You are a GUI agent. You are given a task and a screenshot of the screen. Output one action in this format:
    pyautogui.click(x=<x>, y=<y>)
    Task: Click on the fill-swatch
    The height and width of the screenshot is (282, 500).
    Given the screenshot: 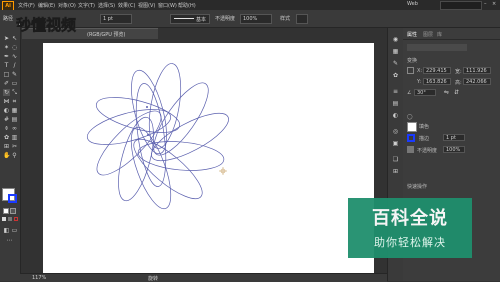 What is the action you would take?
    pyautogui.click(x=412, y=127)
    